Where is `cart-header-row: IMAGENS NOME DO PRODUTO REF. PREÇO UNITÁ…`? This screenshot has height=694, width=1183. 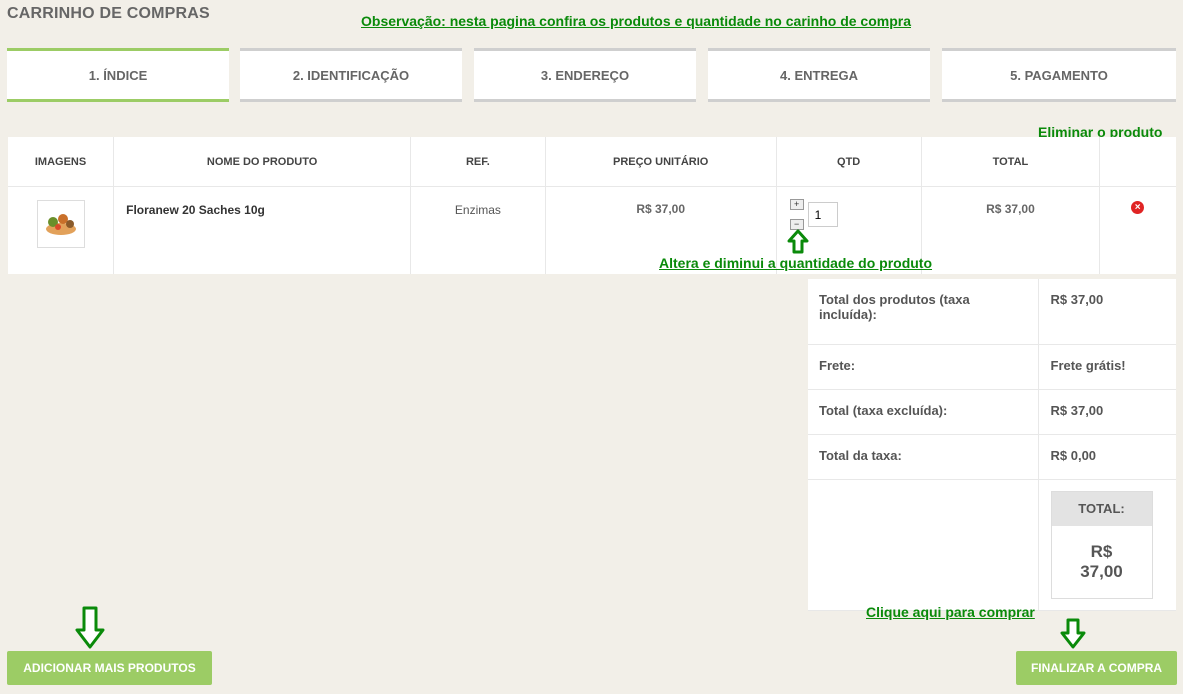
cart-header-row: IMAGENS NOME DO PRODUTO REF. PREÇO UNITÁ… is located at coordinates (592, 162).